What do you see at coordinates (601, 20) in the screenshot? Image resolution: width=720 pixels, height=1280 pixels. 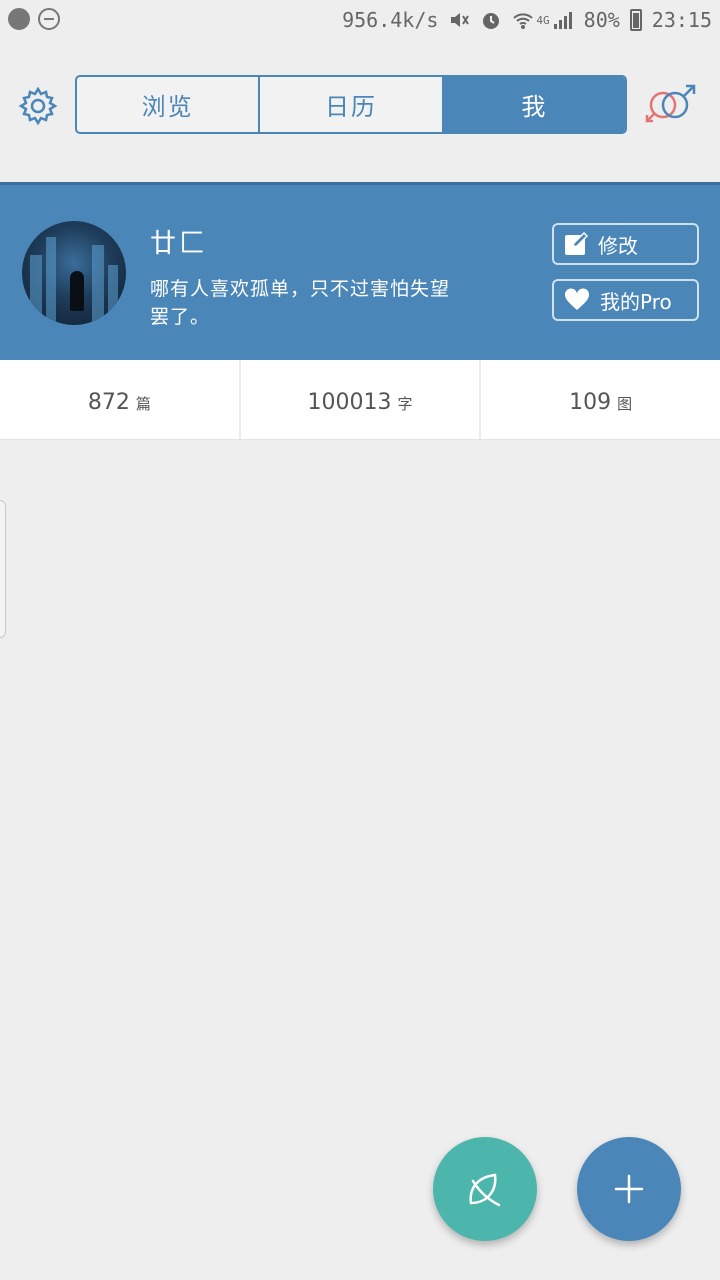 I see `battery-percent: 80%` at bounding box center [601, 20].